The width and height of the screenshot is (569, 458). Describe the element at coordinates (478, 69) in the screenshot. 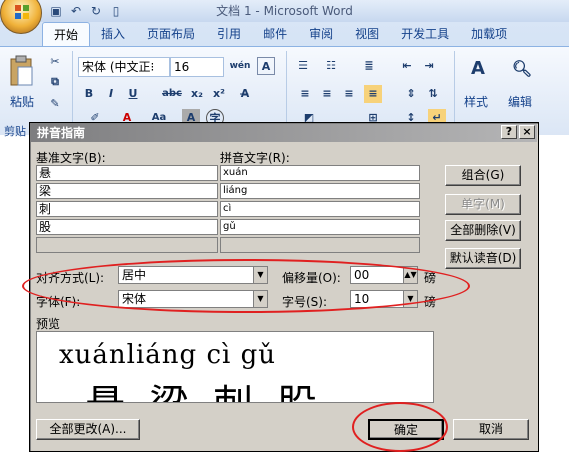

I see `styles-icon: A` at that location.